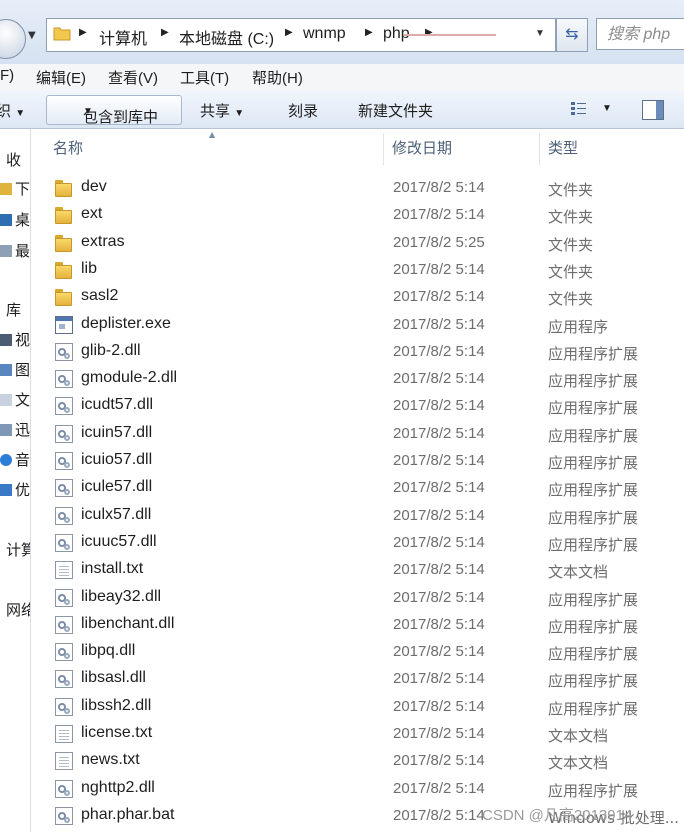 This screenshot has height=832, width=684. Describe the element at coordinates (607, 108) in the screenshot. I see `view-options-dropdown-icon: ▼` at that location.